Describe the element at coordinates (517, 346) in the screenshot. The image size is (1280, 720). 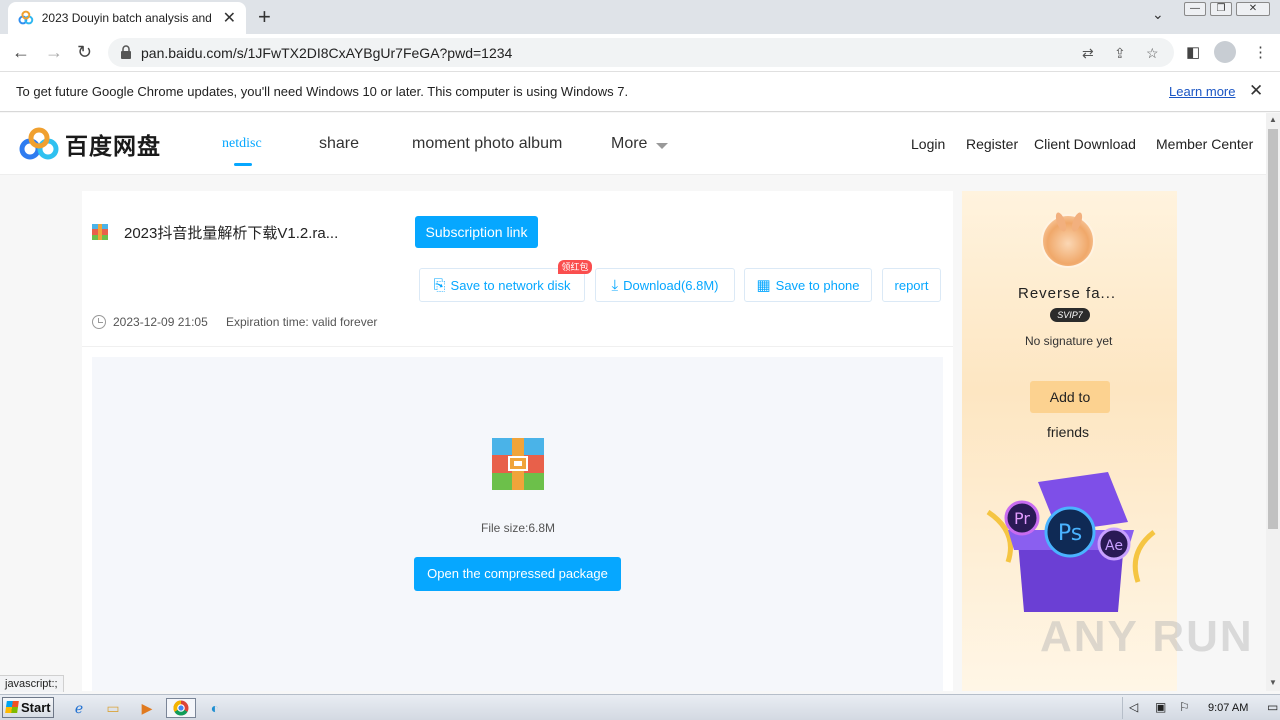
I see `divider` at that location.